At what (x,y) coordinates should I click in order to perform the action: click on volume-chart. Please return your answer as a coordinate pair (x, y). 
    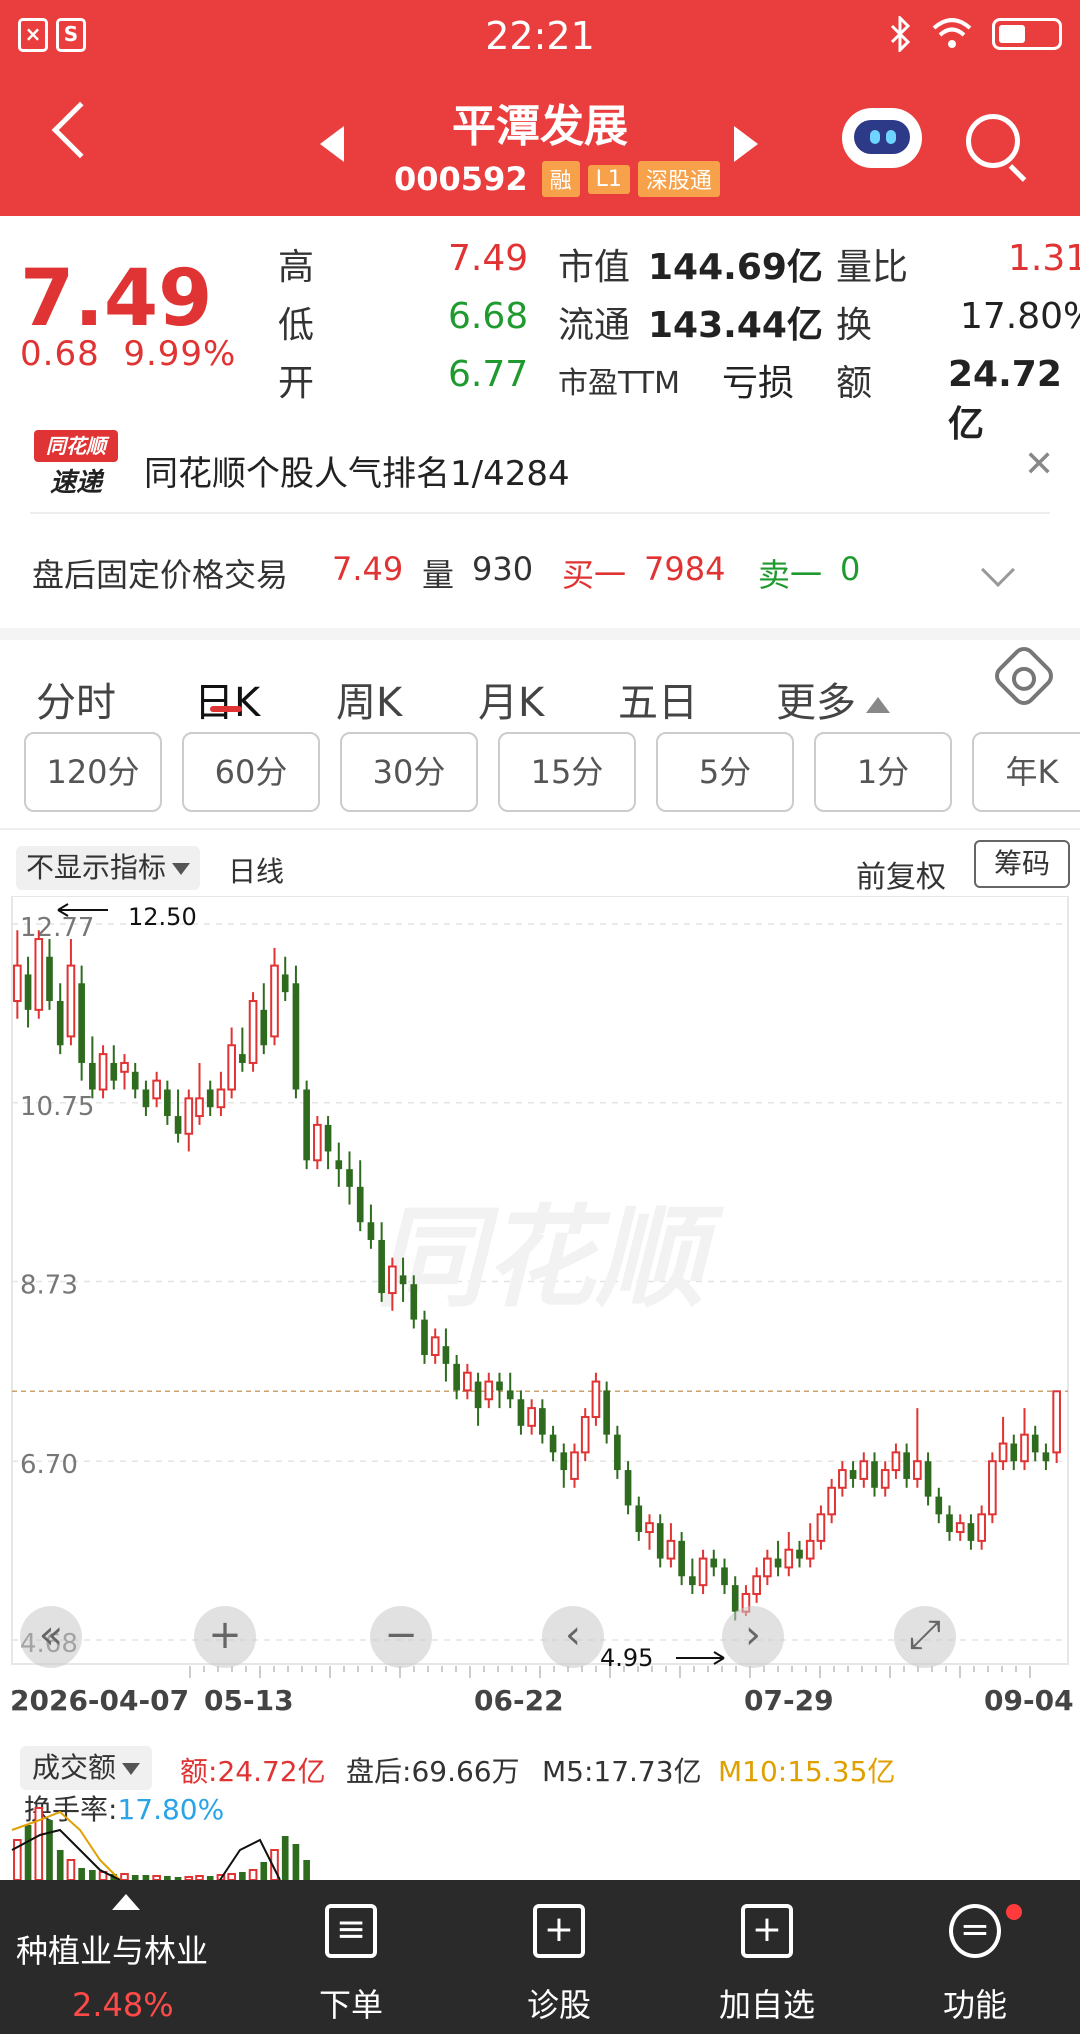
    Looking at the image, I should click on (160, 1843).